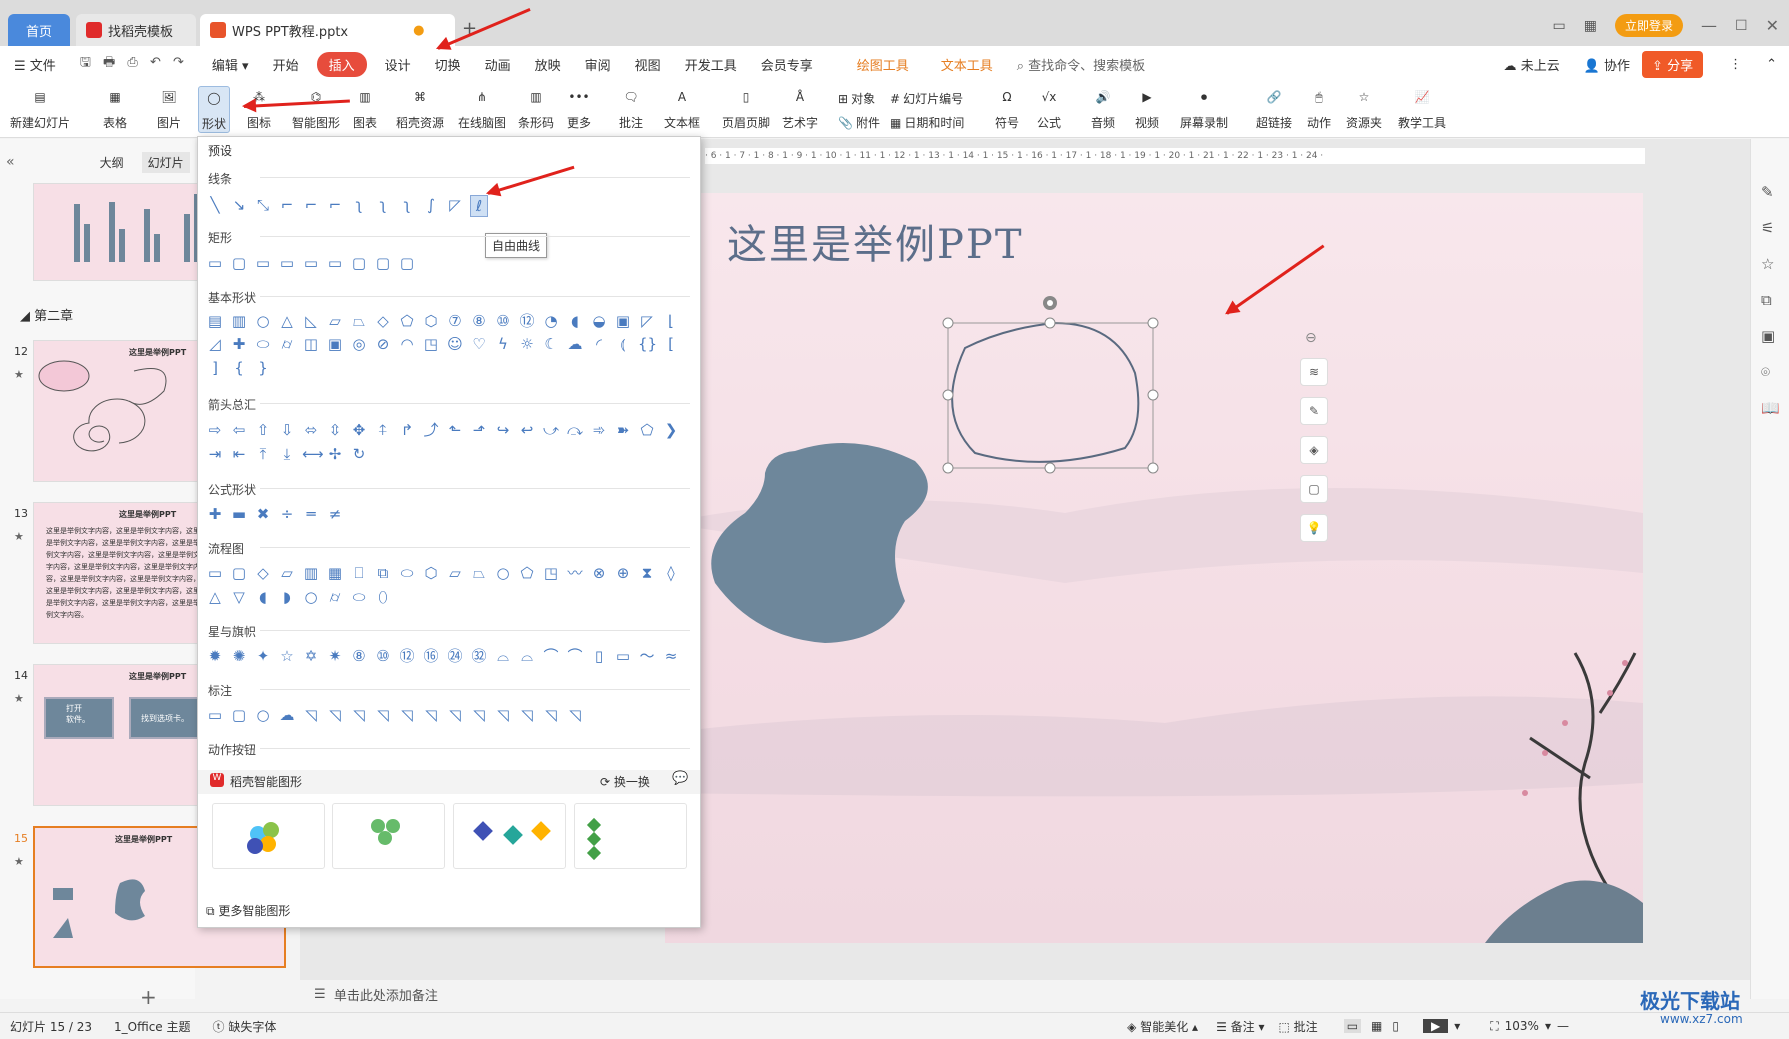 The width and height of the screenshot is (1789, 1039). I want to click on elbow-connector-shape: ⌐, so click(287, 206).